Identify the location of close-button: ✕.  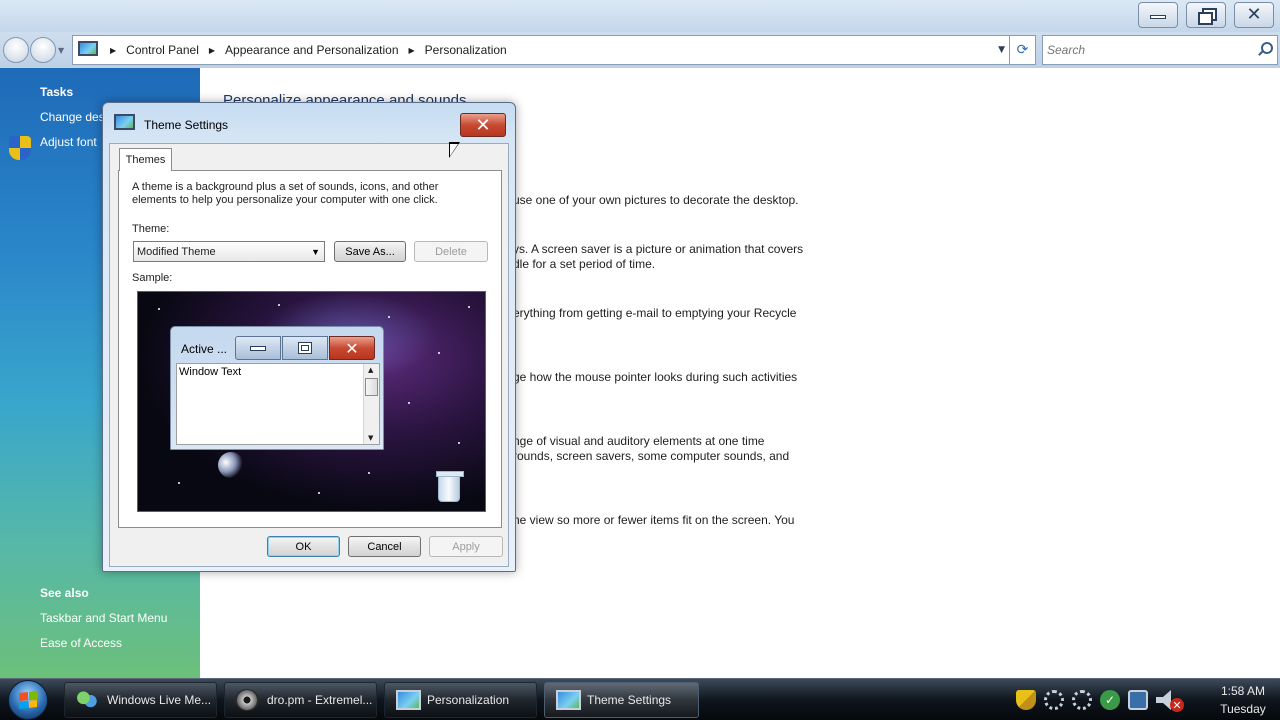
(1254, 15).